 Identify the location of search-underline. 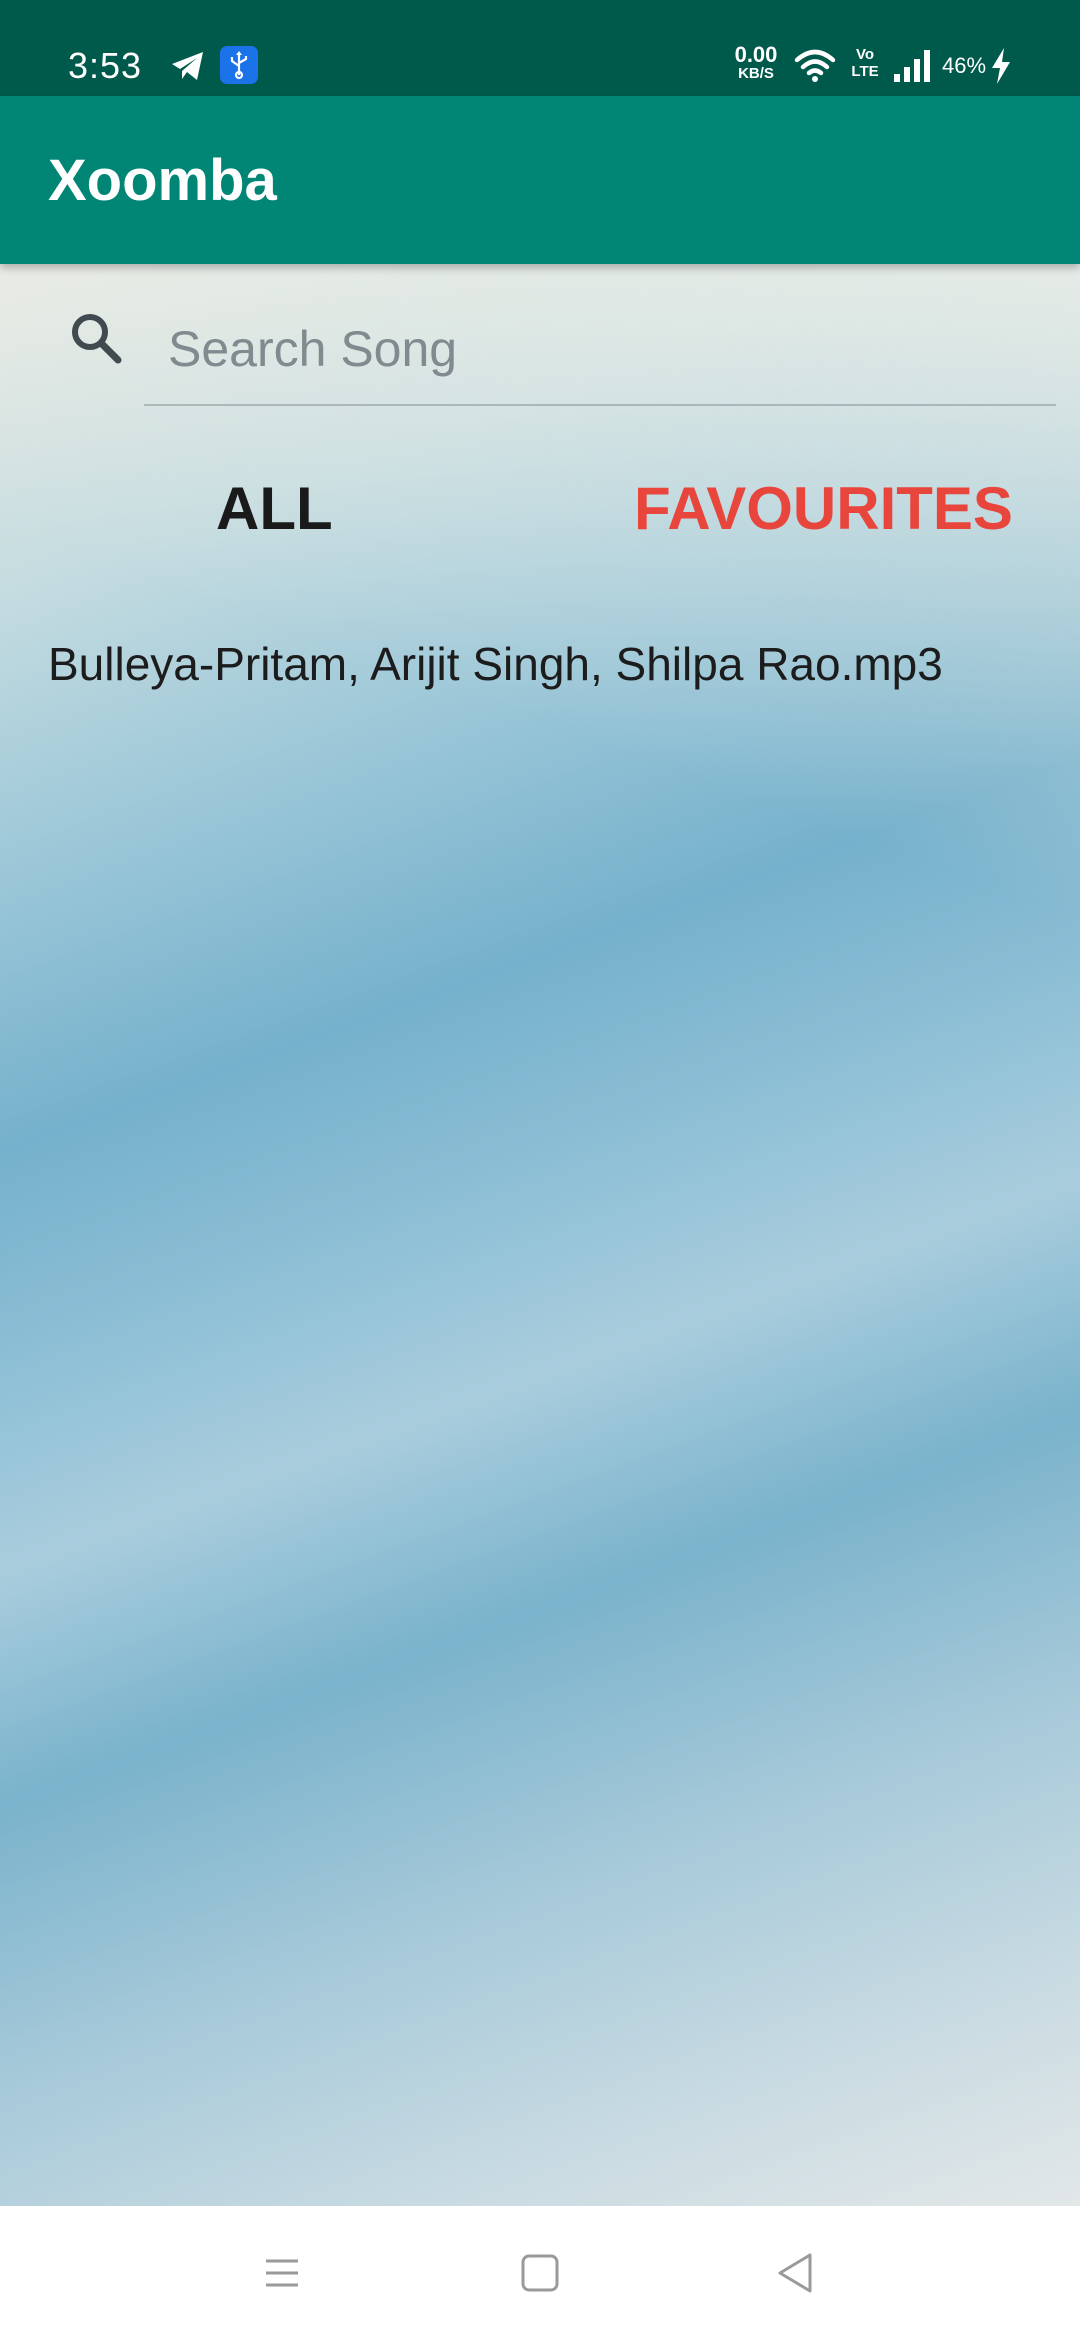
(600, 405).